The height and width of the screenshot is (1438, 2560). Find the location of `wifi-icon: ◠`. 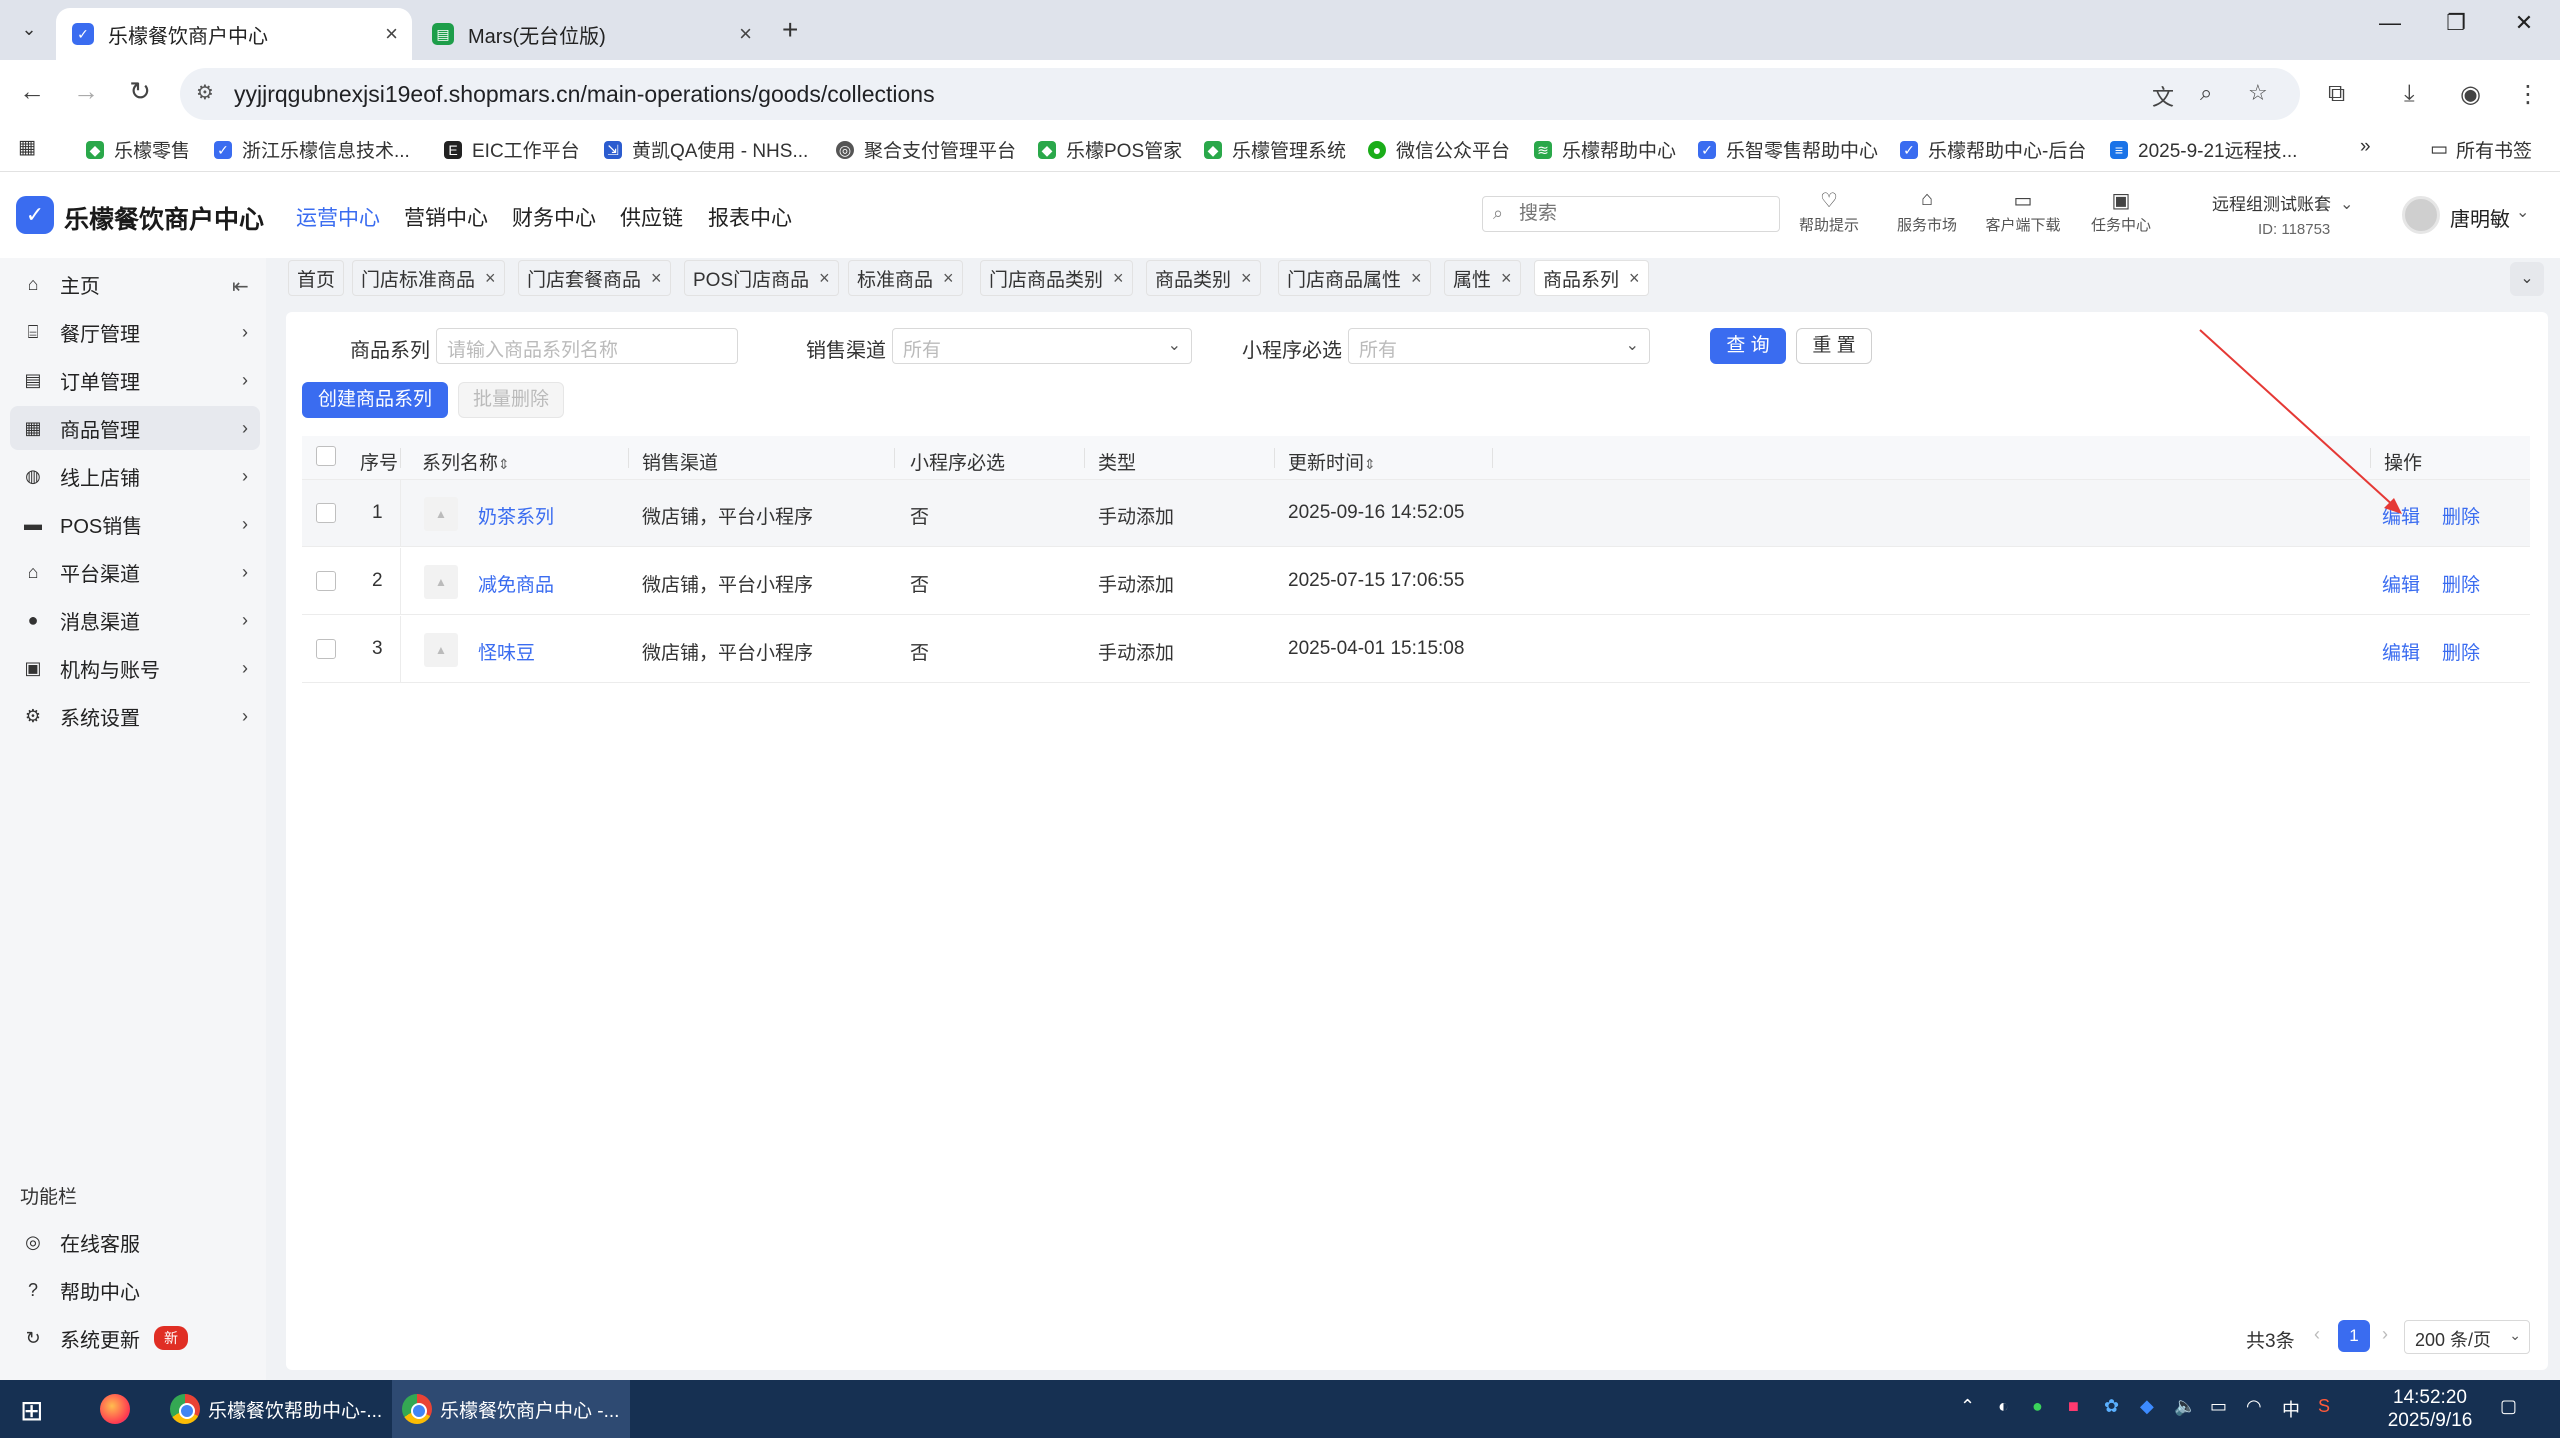

wifi-icon: ◠ is located at coordinates (2254, 1406).